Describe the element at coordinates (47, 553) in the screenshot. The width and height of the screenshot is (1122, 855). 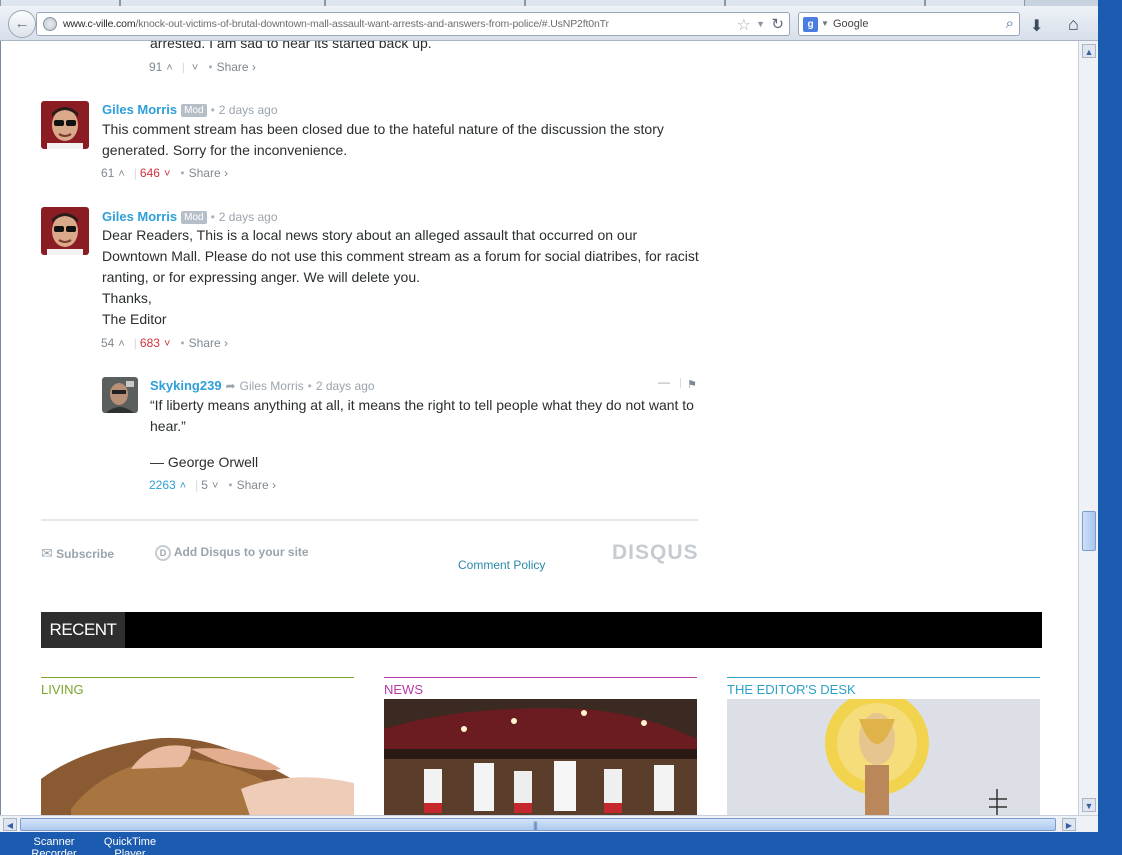
I see `envelope-icon: ✉` at that location.